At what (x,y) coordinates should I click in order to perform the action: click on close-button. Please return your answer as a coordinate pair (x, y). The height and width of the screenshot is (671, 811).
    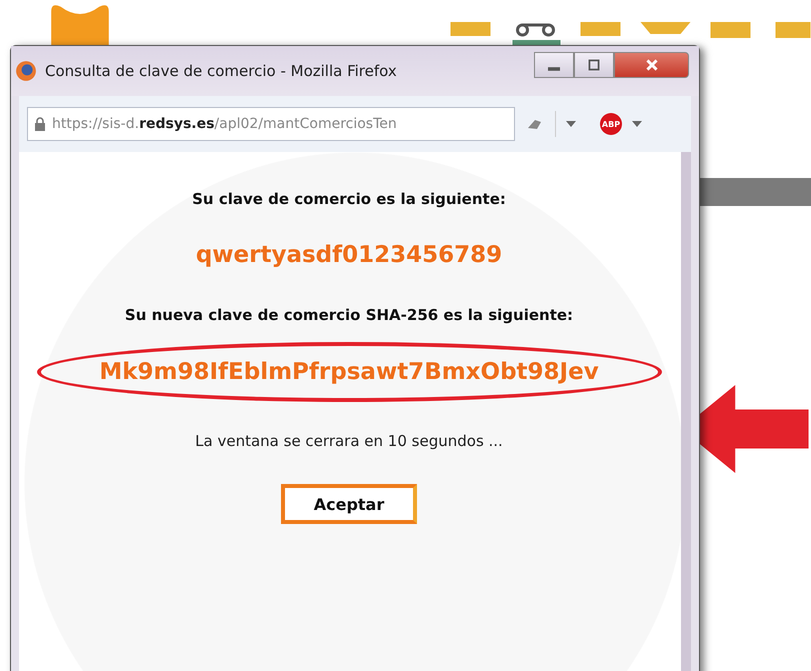
    Looking at the image, I should click on (651, 65).